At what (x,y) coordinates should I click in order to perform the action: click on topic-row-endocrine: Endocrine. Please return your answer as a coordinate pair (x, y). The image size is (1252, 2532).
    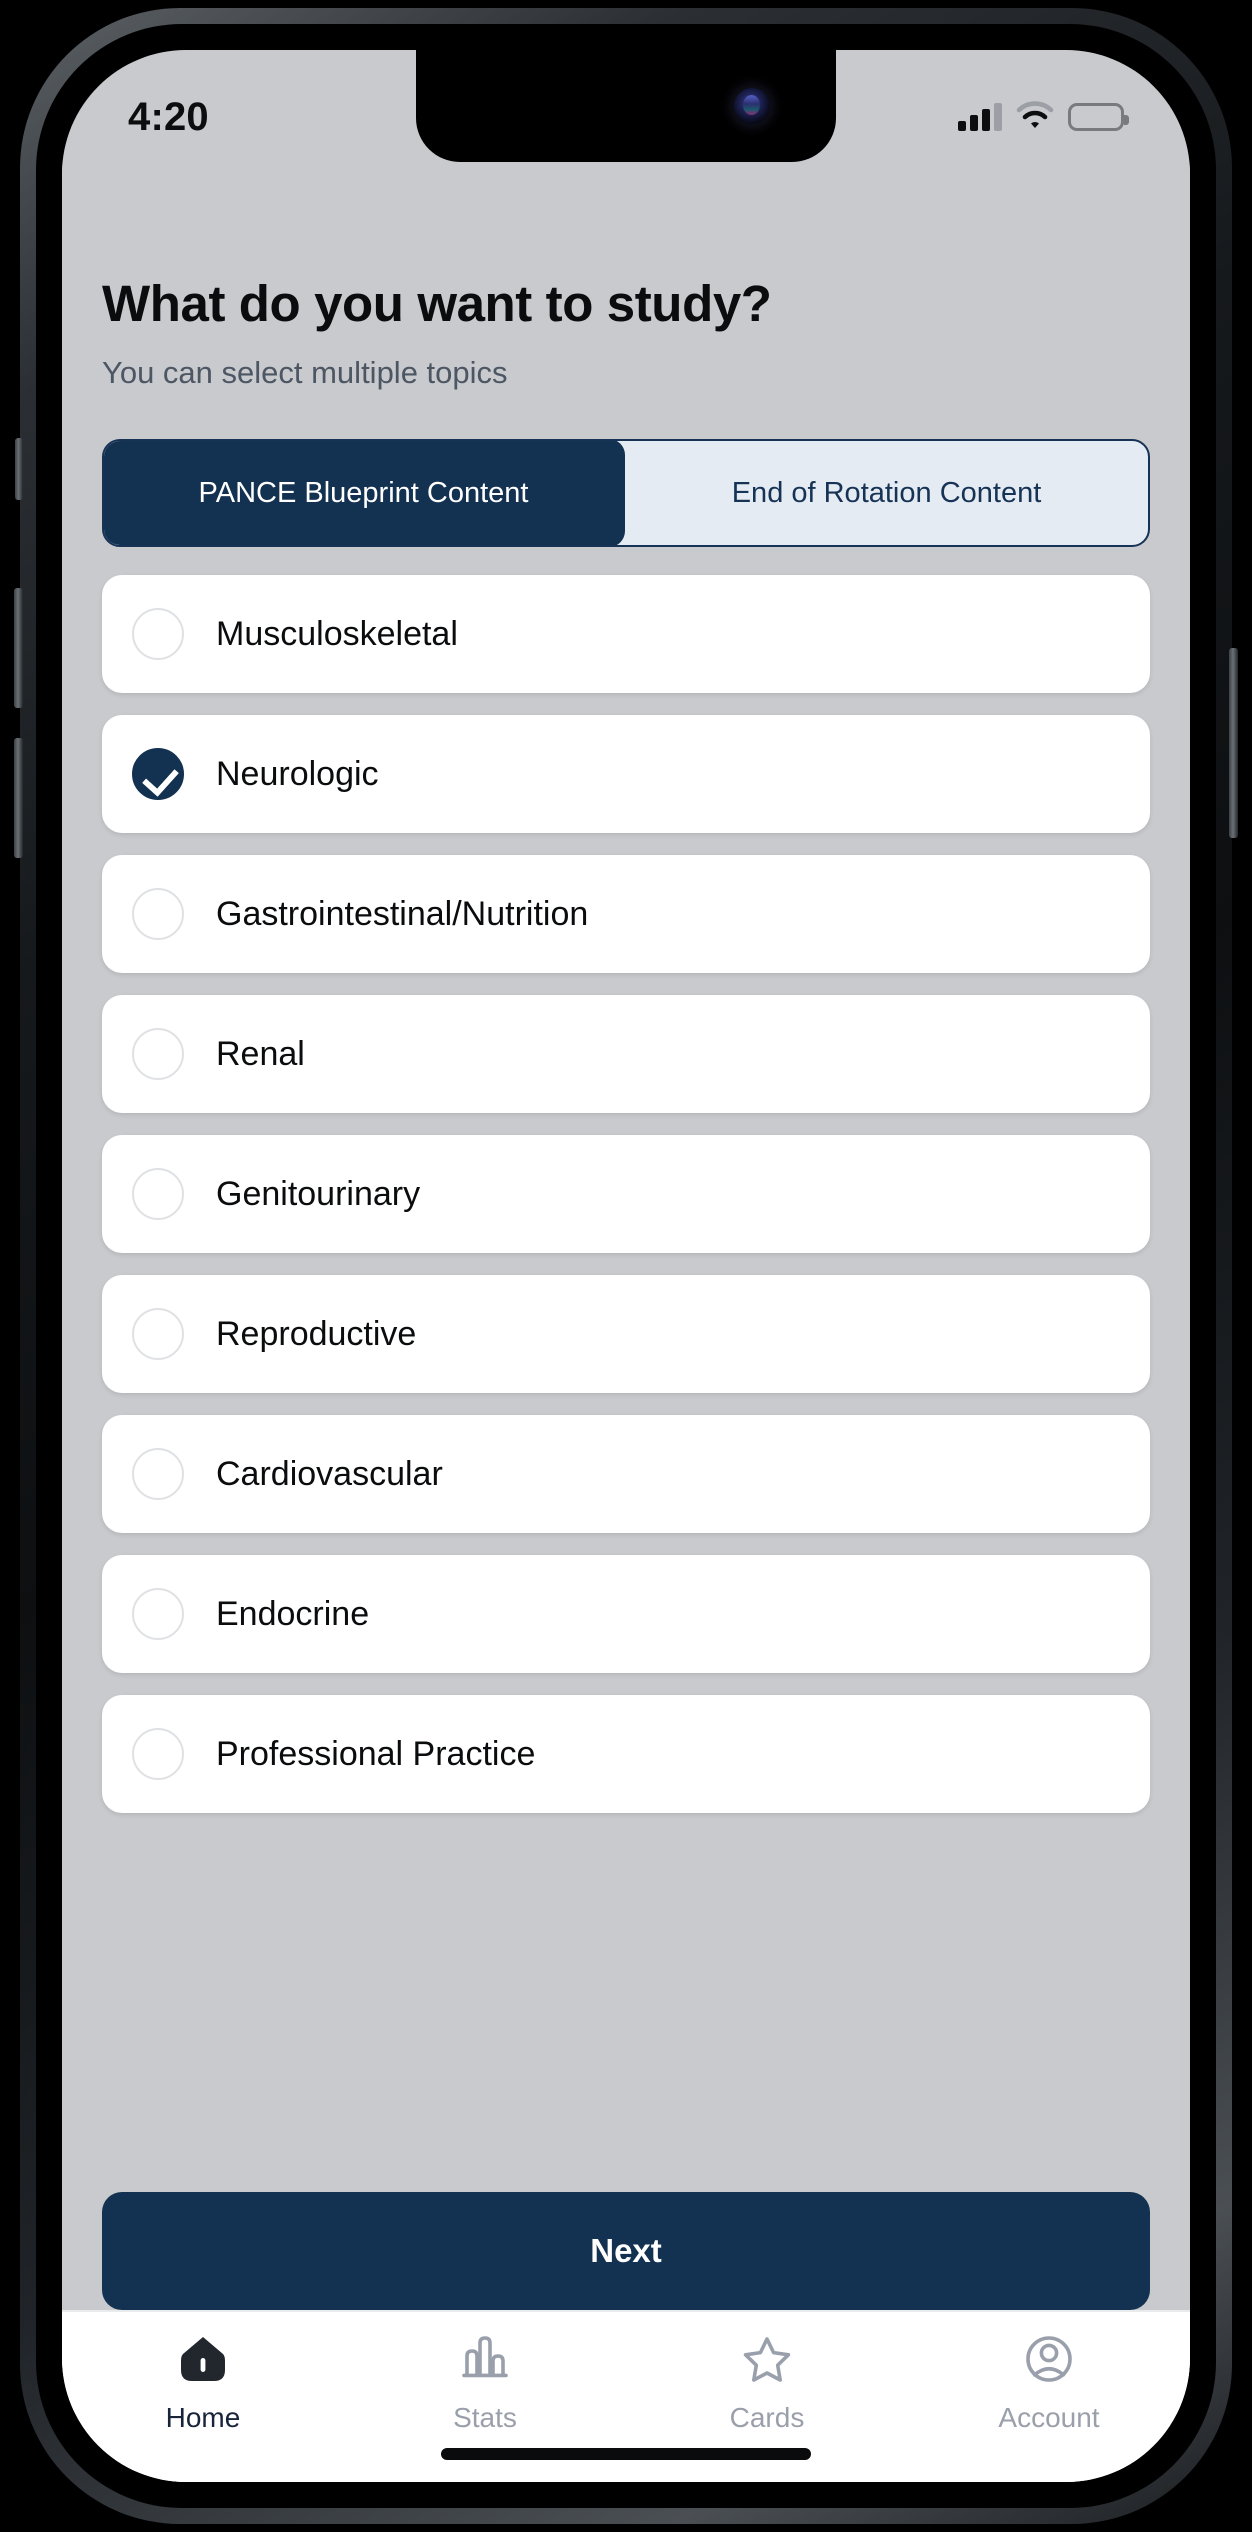
    Looking at the image, I should click on (626, 1614).